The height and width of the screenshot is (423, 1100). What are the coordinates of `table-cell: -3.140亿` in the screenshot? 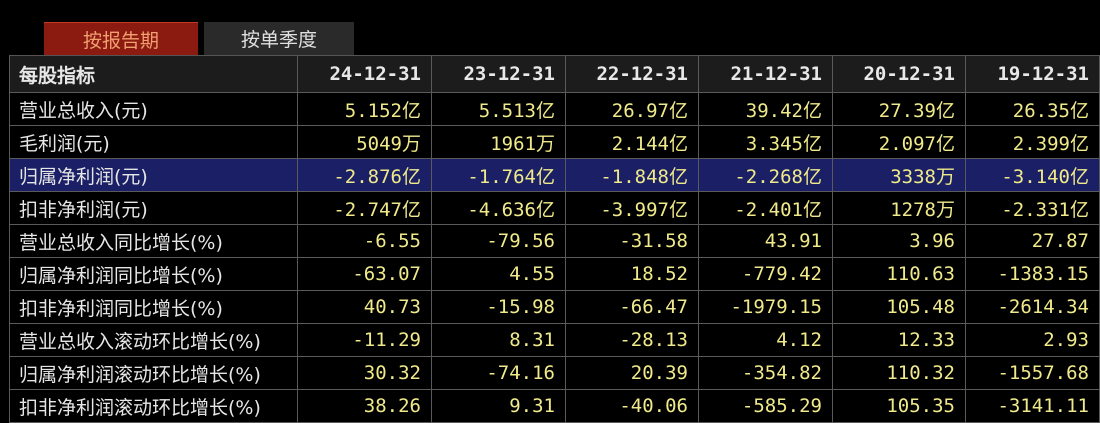 It's located at (1032, 175).